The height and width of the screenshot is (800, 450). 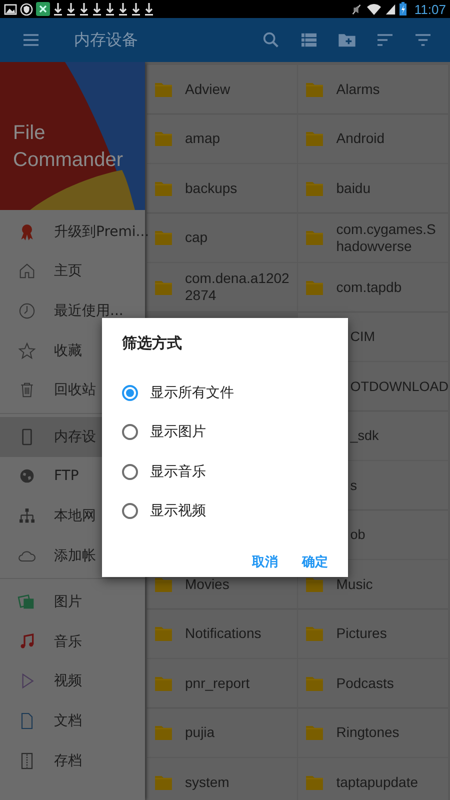 What do you see at coordinates (192, 393) in the screenshot?
I see `option-label: 显示所有文件` at bounding box center [192, 393].